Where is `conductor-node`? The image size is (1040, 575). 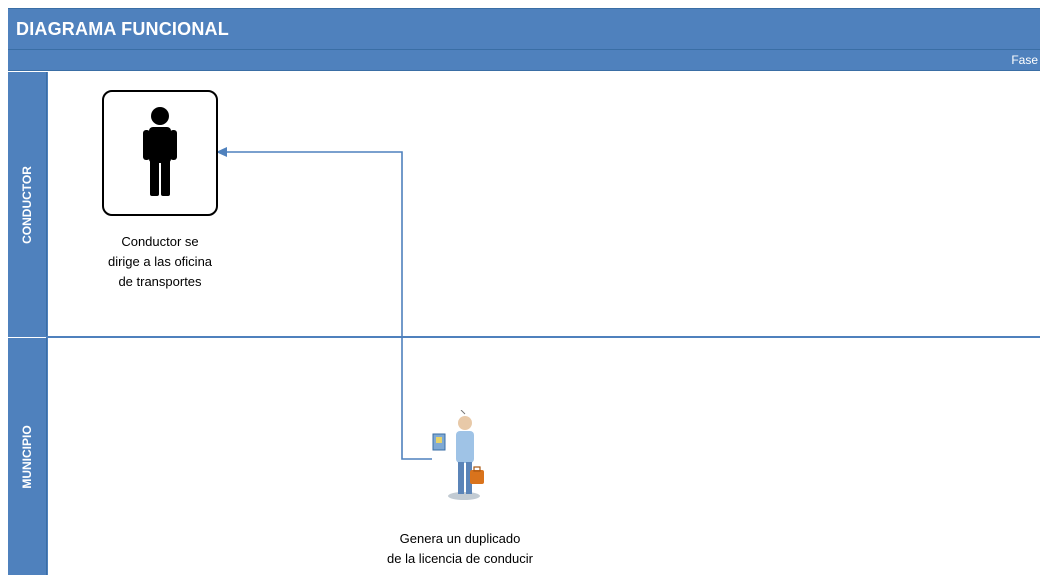 conductor-node is located at coordinates (160, 153).